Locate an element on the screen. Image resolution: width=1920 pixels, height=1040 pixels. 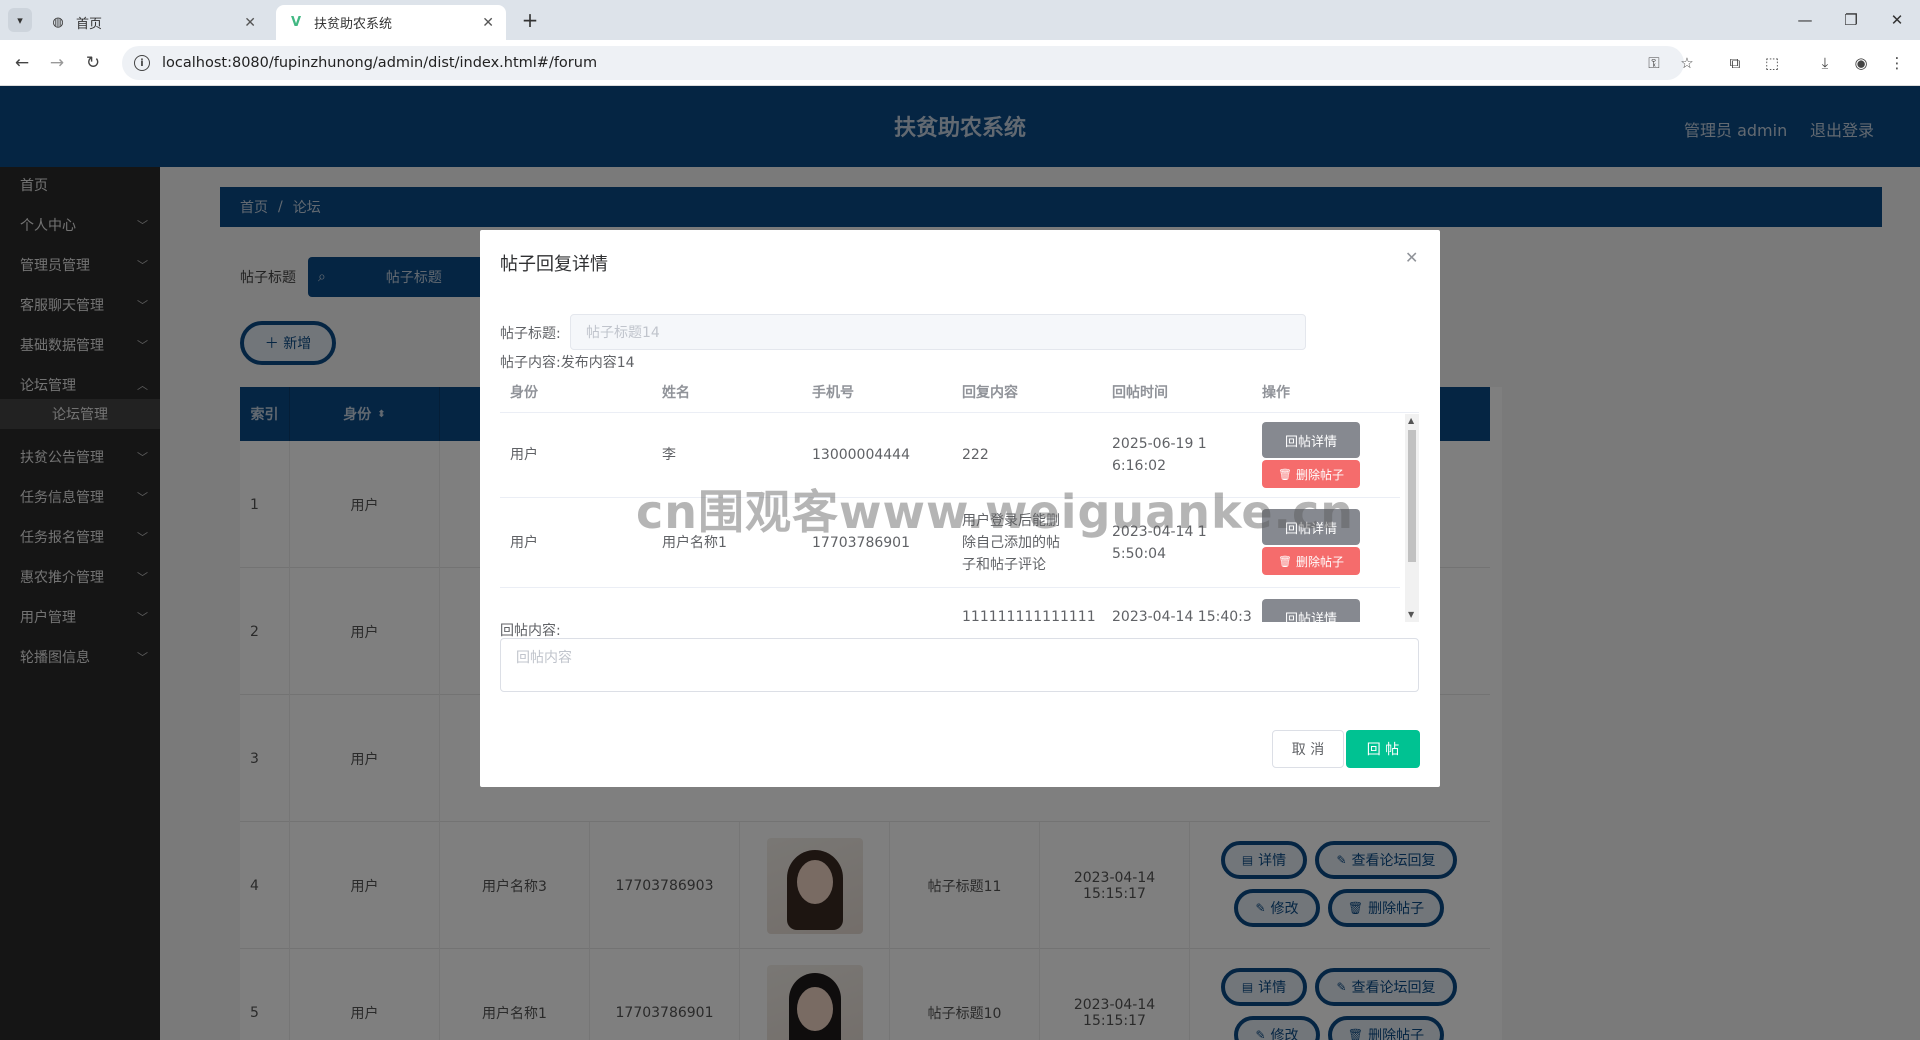
submit-reply-button: 回 帖 is located at coordinates (1383, 749).